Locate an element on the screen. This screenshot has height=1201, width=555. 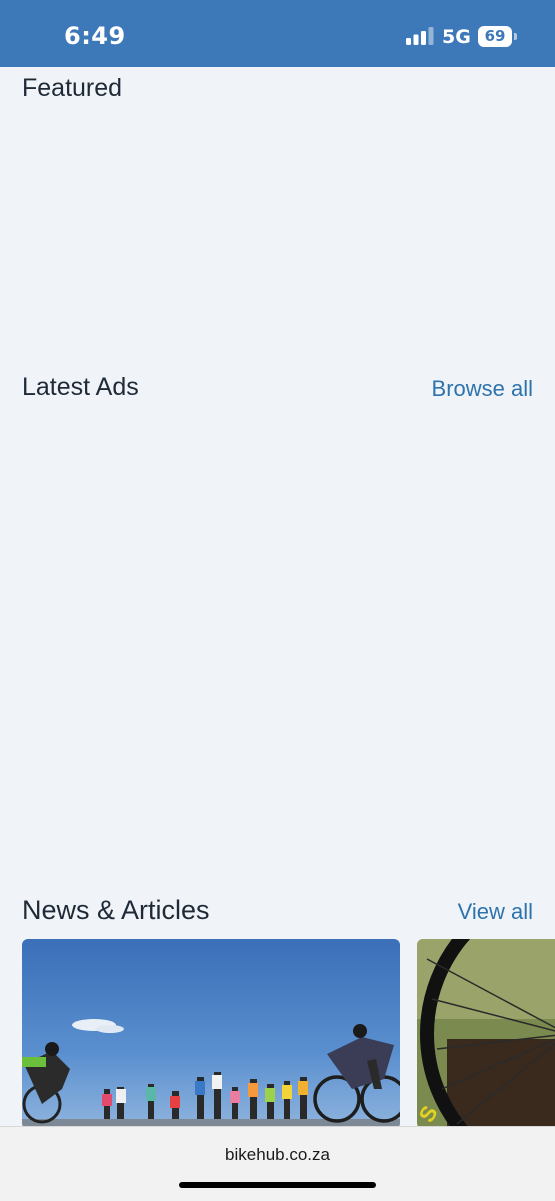
news-article-card-2: S is located at coordinates (486, 1034).